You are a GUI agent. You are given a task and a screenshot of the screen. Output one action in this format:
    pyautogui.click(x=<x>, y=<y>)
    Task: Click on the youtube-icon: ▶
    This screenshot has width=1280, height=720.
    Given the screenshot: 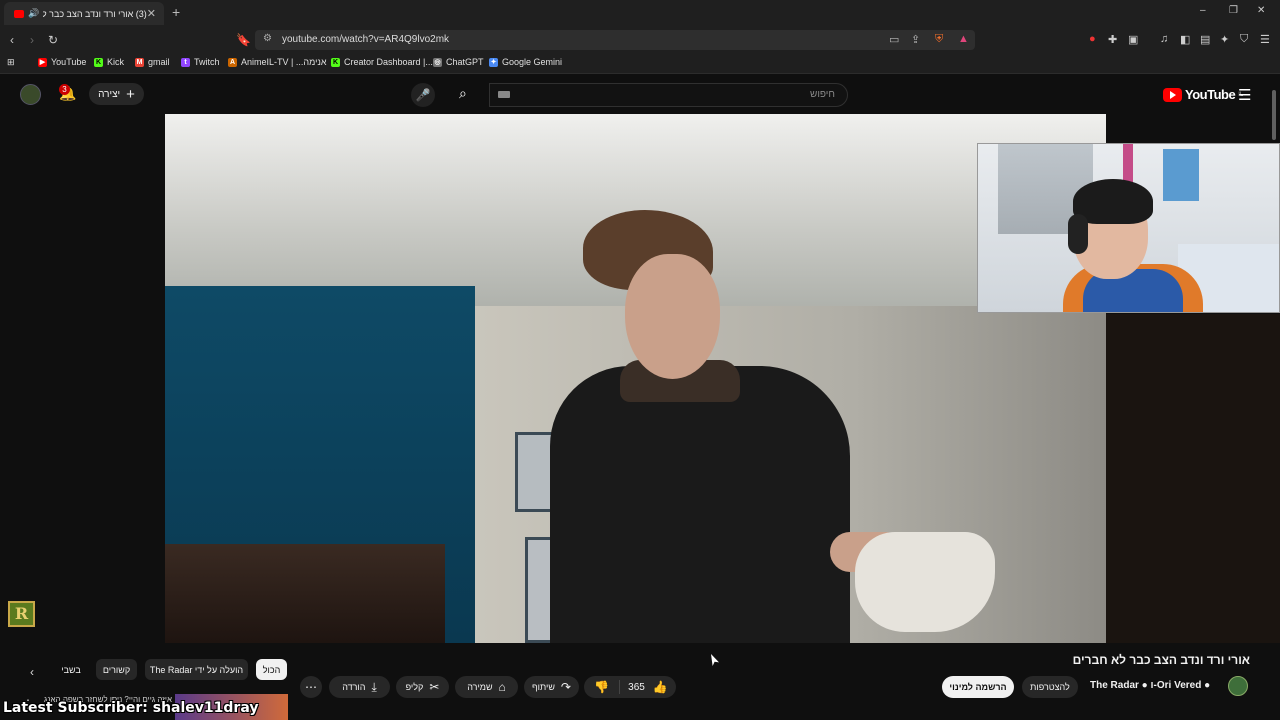 What is the action you would take?
    pyautogui.click(x=42, y=62)
    